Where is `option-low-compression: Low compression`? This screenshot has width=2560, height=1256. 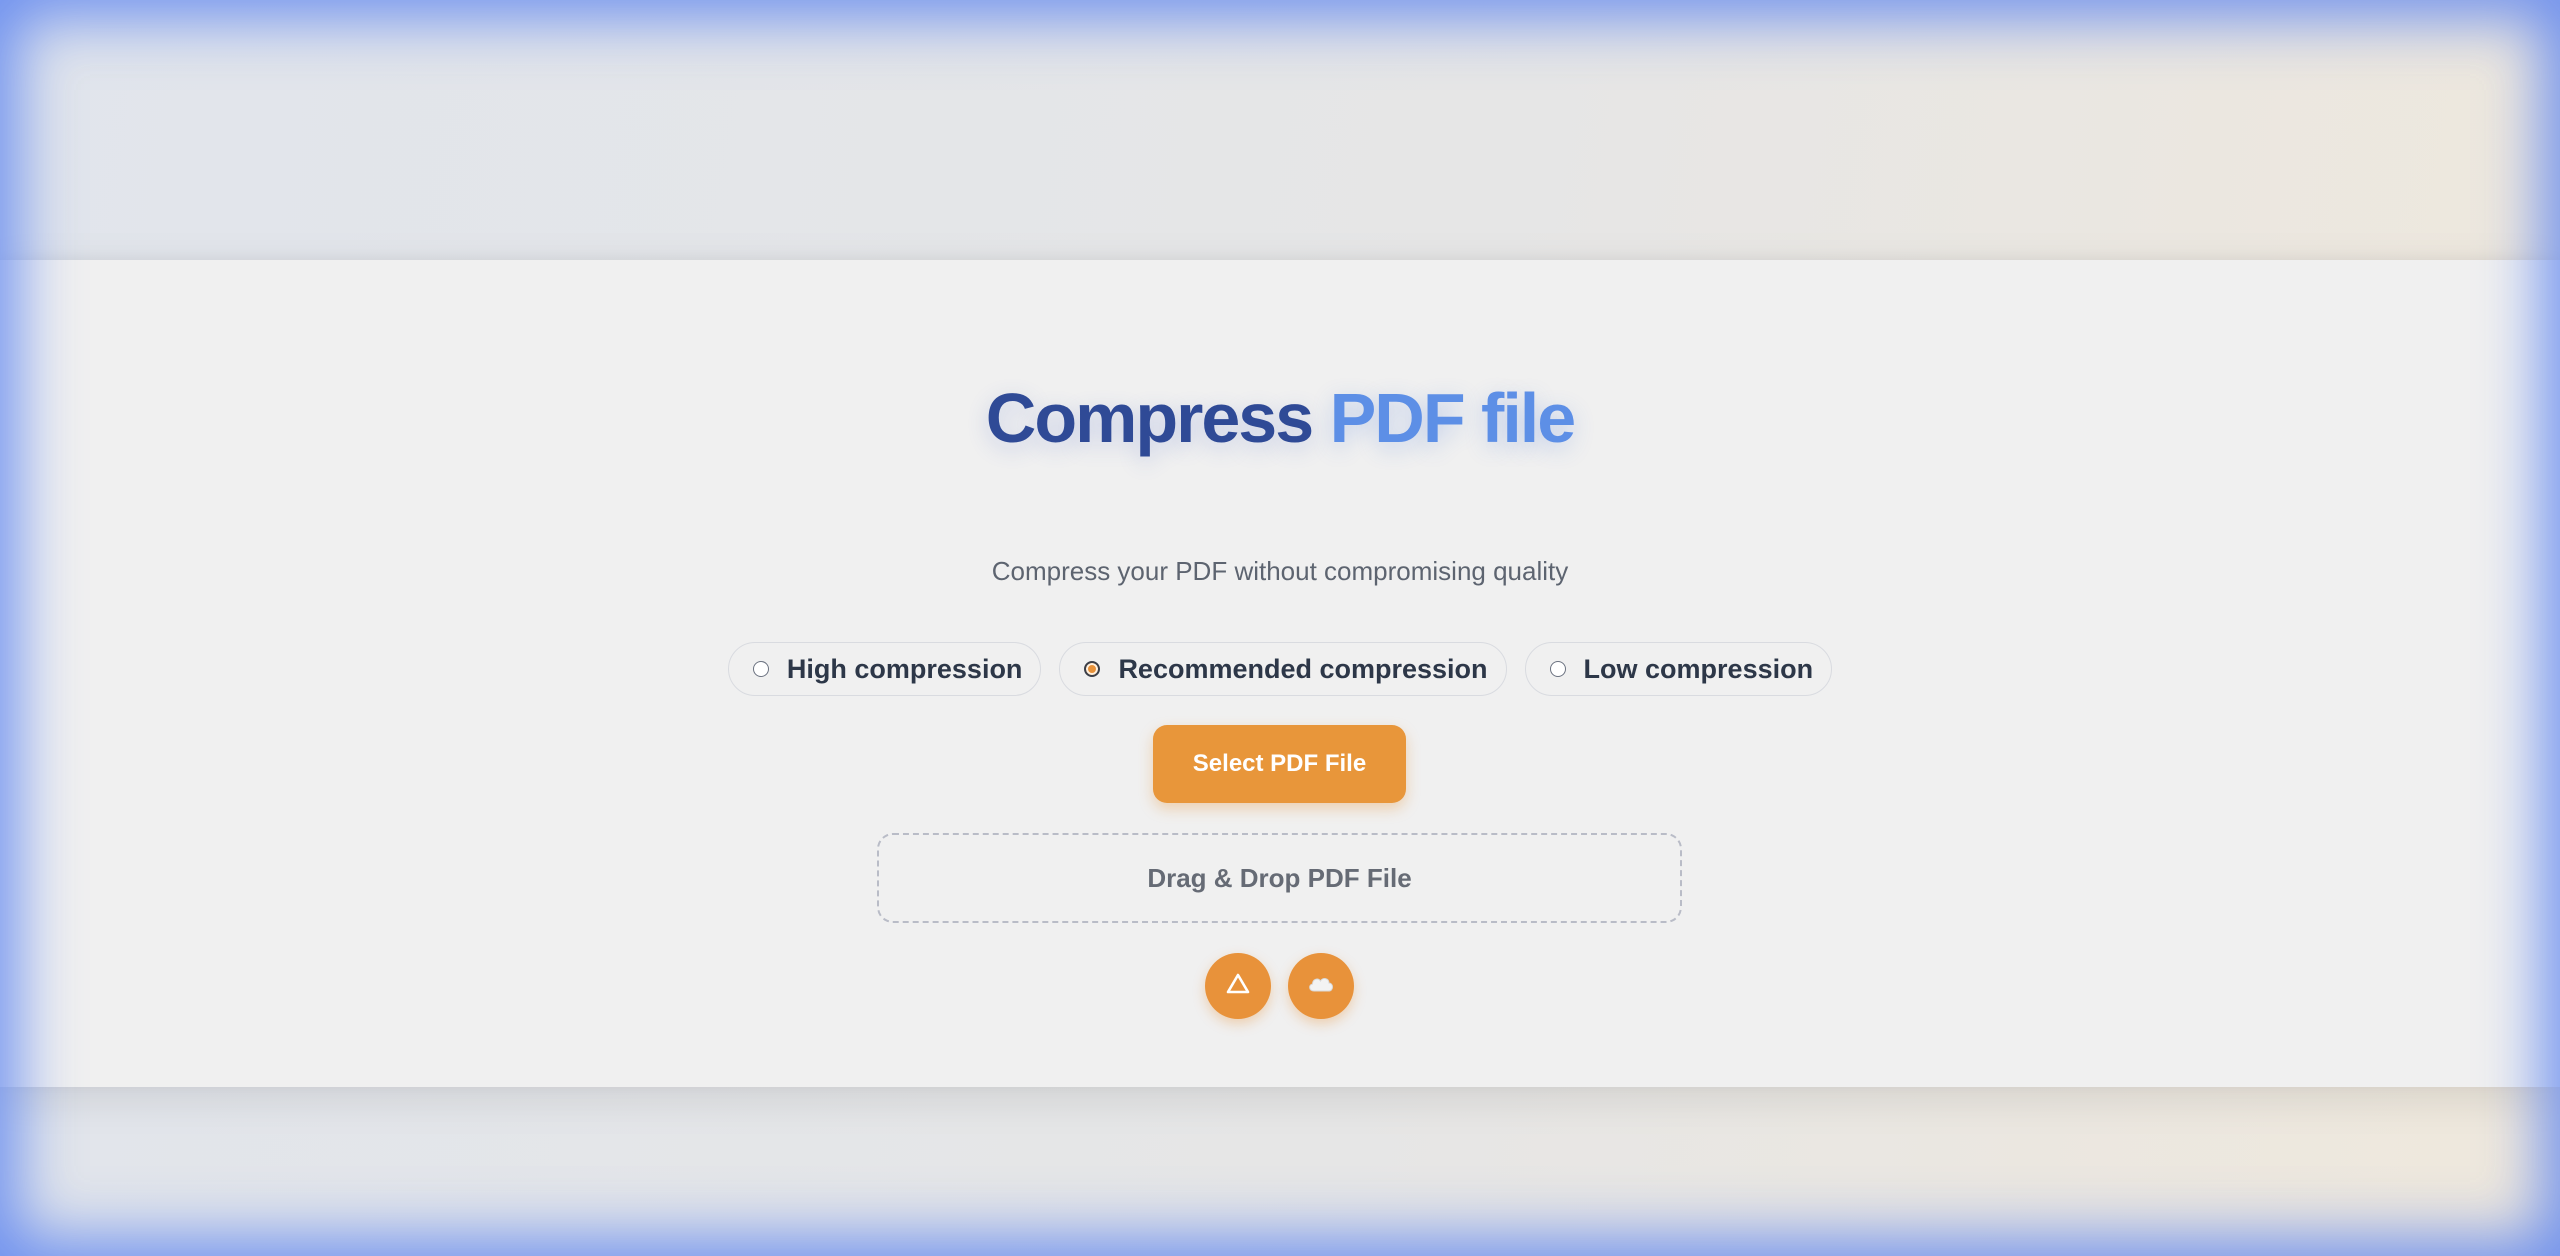
option-low-compression: Low compression is located at coordinates (1678, 669).